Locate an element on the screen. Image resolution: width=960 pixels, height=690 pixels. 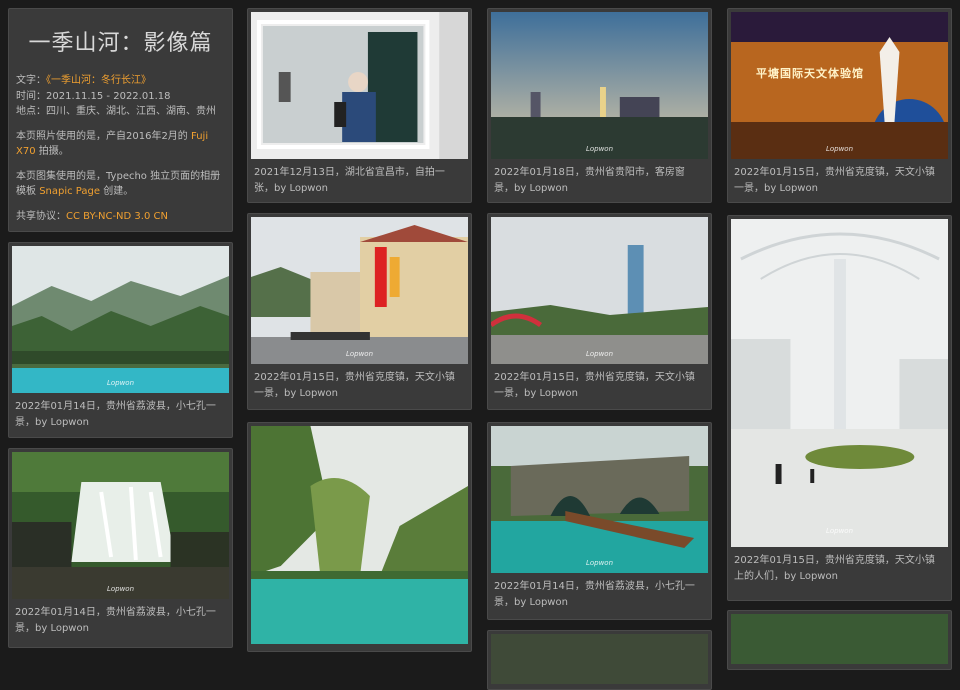
photo-card: Lopwon 2022年01月18日，贵州省贵阳市，客房窗景，by Lopwon is located at coordinates (599, 105).